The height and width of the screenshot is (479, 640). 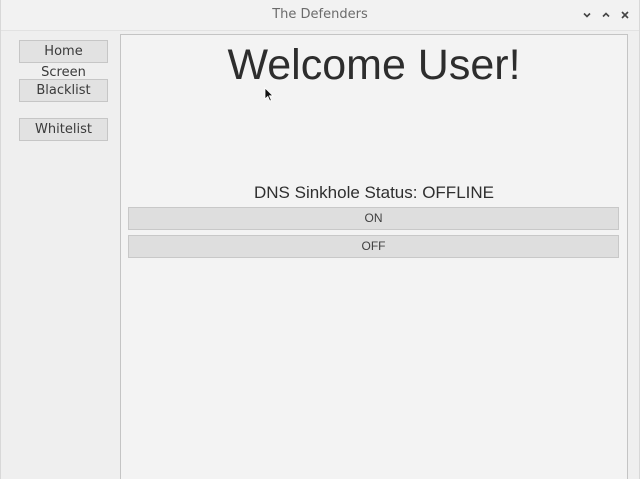 I want to click on dns-sinkhole-status: DNS Sinkhole Status: OFFLINE, so click(x=374, y=193).